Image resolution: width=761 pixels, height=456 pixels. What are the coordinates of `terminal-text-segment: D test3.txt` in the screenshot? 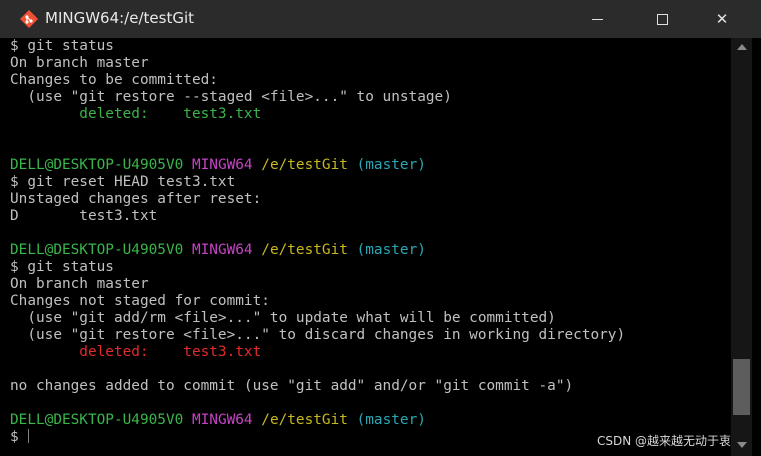 It's located at (84, 216).